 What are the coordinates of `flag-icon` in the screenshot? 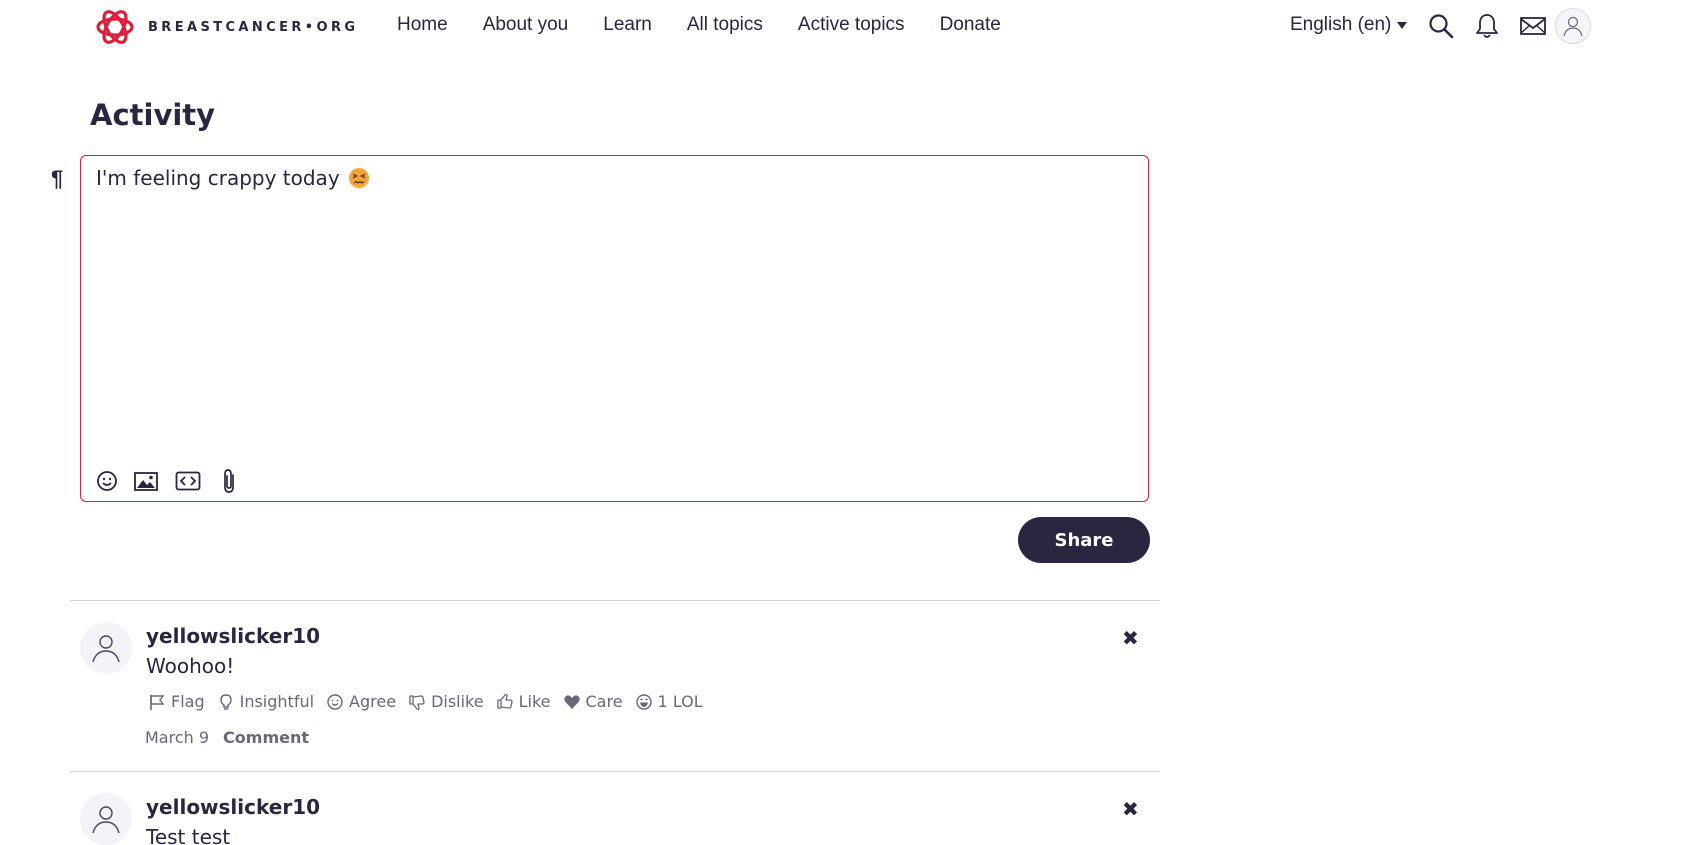 It's located at (157, 702).